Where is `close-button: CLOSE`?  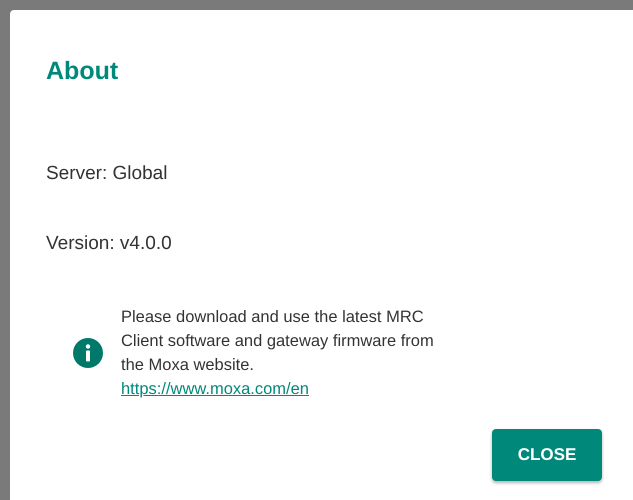
close-button: CLOSE is located at coordinates (547, 455).